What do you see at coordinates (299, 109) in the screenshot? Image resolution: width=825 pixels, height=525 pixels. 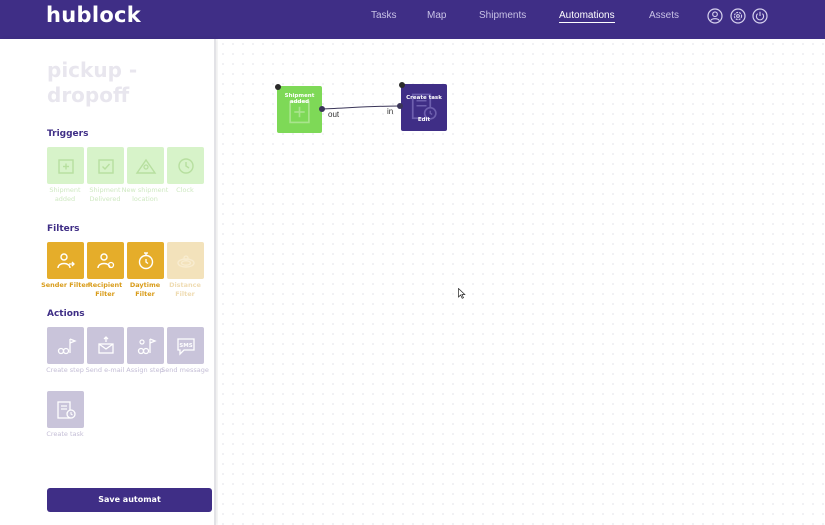 I see `node-shipment-added: Shipment added` at bounding box center [299, 109].